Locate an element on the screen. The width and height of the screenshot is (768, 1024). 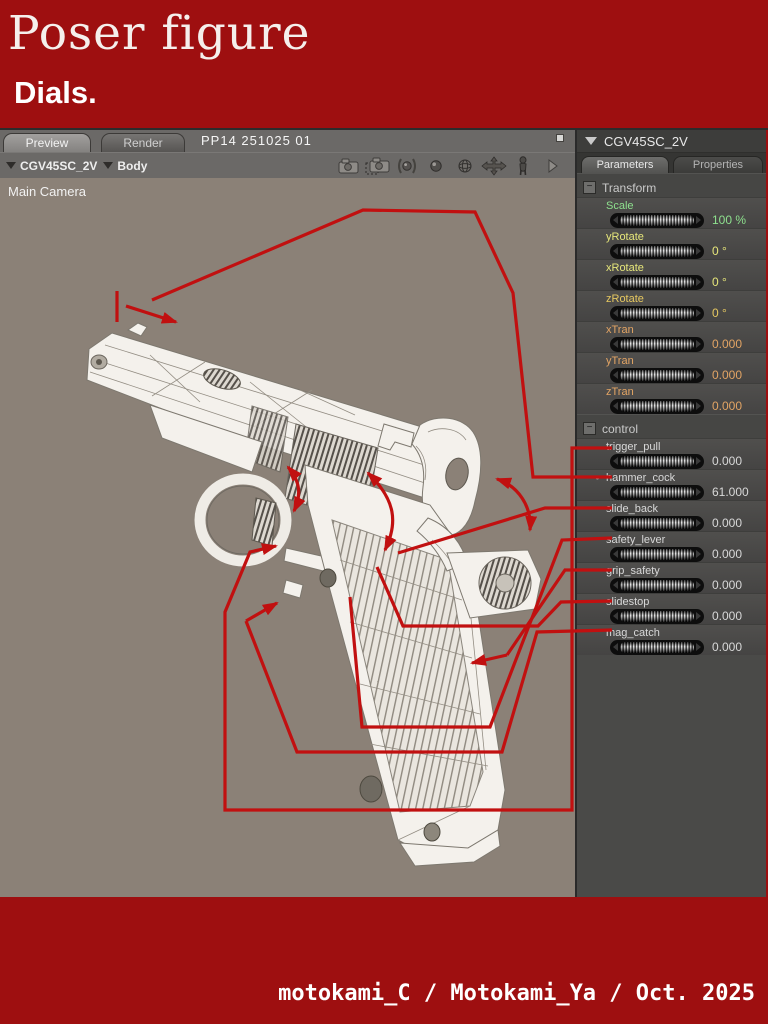
dial-row-trigger_pull: trigger_pull 0.000 is located at coordinates (671, 453).